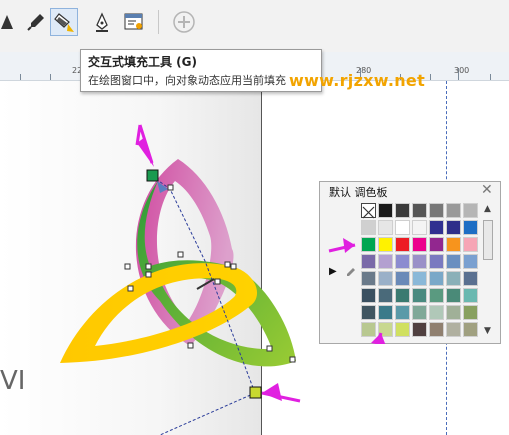  Describe the element at coordinates (201, 70) in the screenshot. I see `tool-tooltip: 交互式填充工具 (G) 在绘图窗口中，向对象动态应用当前填充` at that location.